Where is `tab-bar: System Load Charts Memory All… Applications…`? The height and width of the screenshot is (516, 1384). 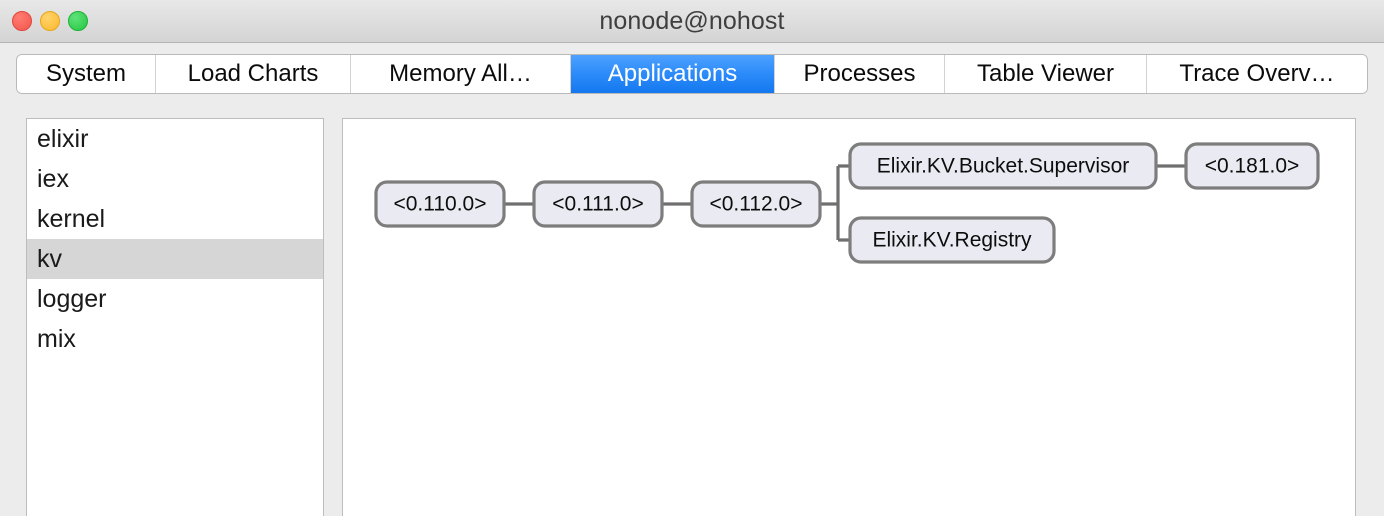
tab-bar: System Load Charts Memory All… Applications… is located at coordinates (692, 74).